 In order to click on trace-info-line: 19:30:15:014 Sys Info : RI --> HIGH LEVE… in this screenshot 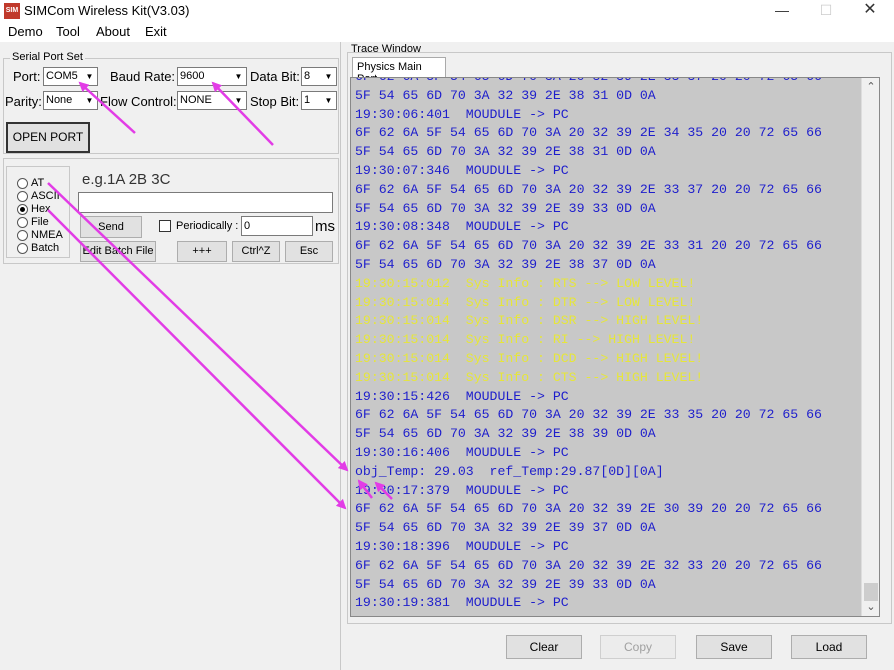, I will do `click(525, 340)`.